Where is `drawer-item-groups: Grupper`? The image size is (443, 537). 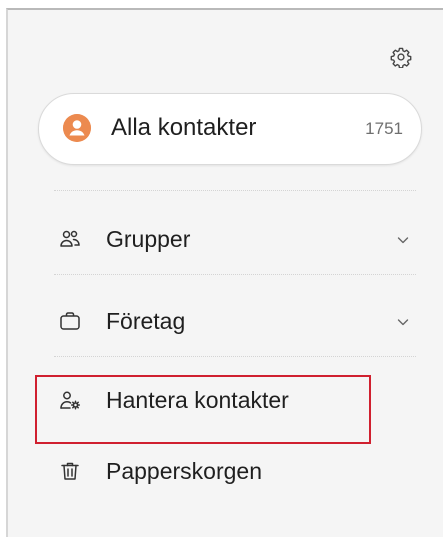
drawer-item-groups: Grupper is located at coordinates (234, 238).